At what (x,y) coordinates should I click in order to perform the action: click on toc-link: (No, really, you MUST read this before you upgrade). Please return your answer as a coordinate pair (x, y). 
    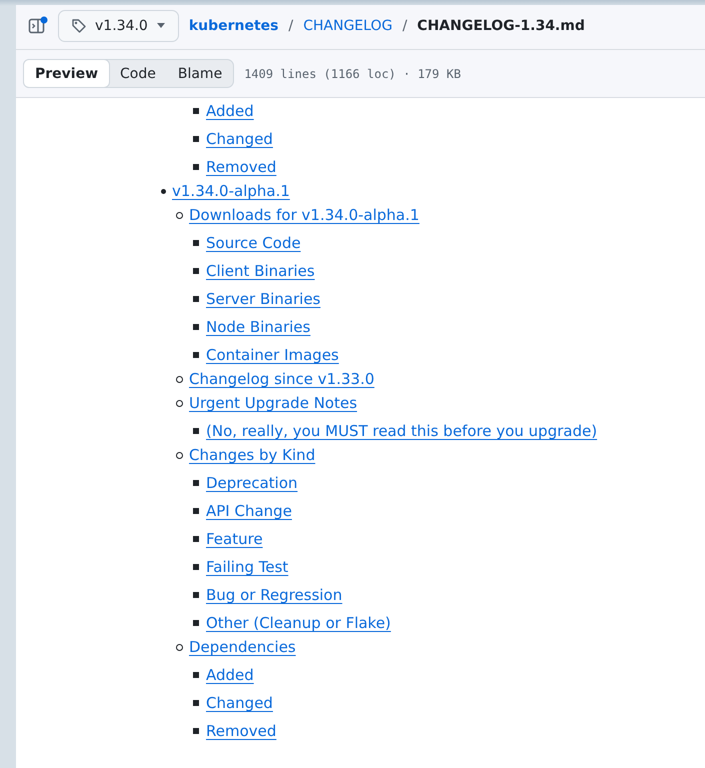
    Looking at the image, I should click on (402, 431).